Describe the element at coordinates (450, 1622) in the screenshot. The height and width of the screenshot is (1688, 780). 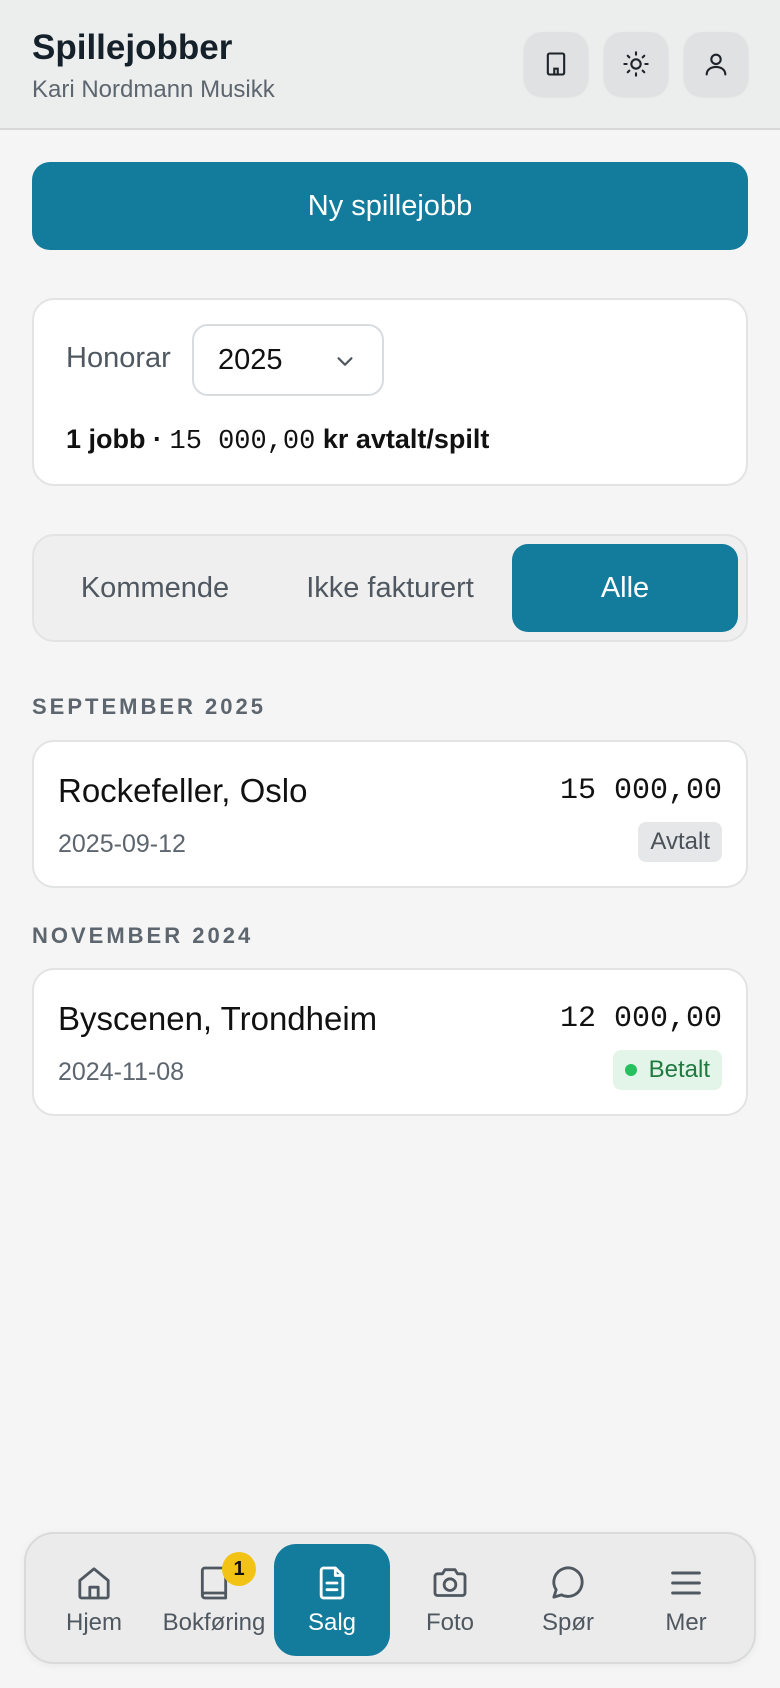
I see `nav-label: Foto` at that location.